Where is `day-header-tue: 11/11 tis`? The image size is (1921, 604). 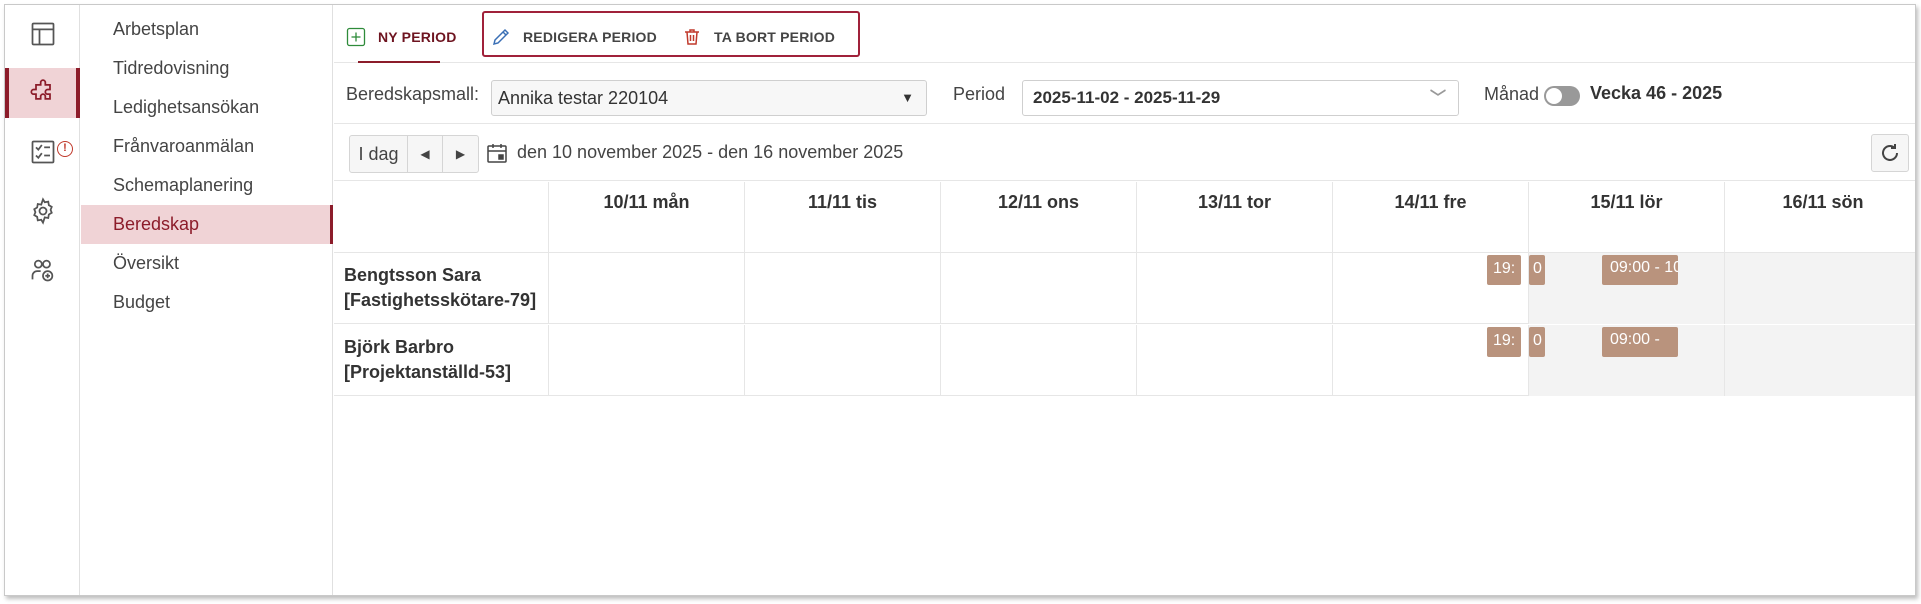
day-header-tue: 11/11 tis is located at coordinates (843, 217).